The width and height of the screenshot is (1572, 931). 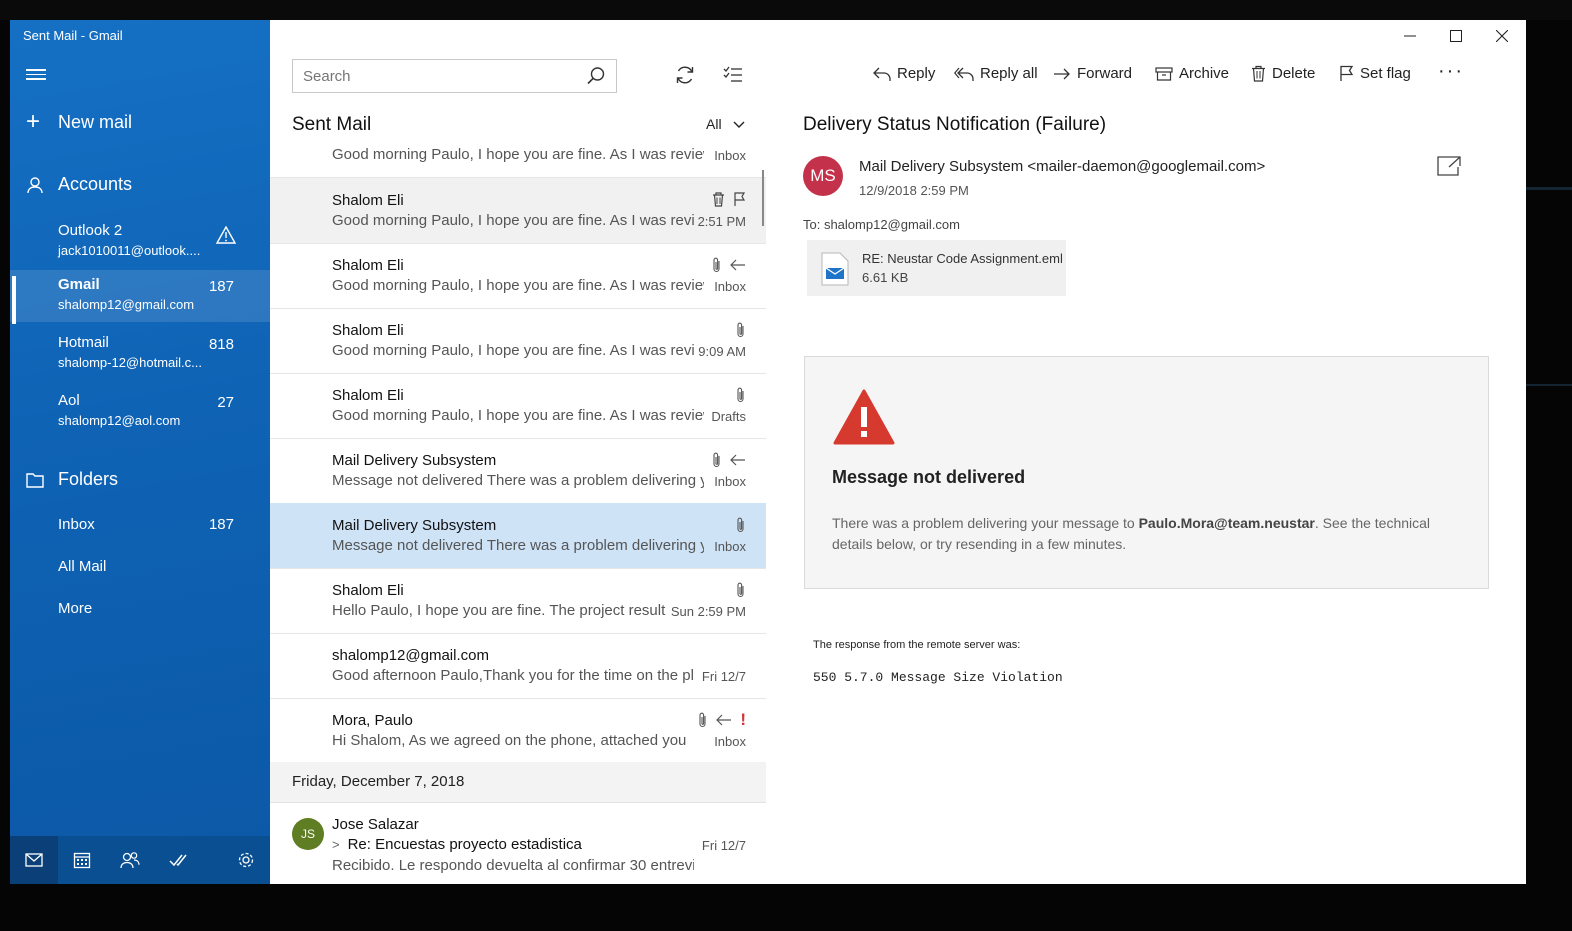 I want to click on trash-icon, so click(x=718, y=199).